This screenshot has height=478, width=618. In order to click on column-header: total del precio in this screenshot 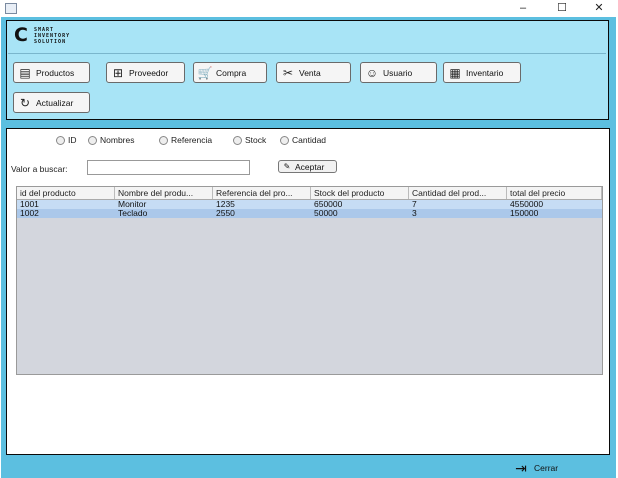, I will do `click(554, 193)`.